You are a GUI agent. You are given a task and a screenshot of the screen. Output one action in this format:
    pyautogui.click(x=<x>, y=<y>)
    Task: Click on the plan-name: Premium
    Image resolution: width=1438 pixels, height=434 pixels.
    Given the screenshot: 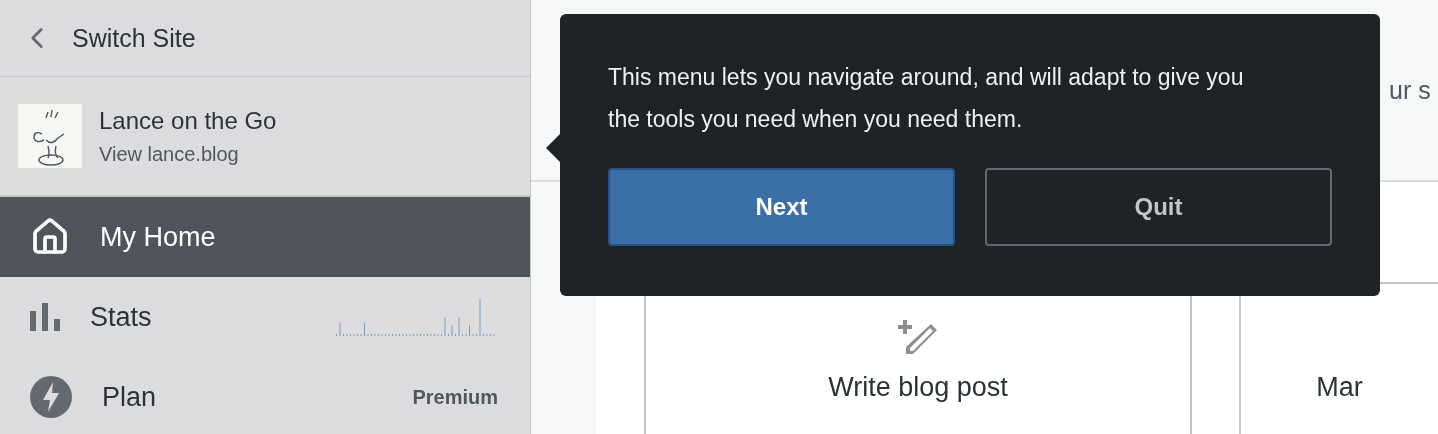 What is the action you would take?
    pyautogui.click(x=455, y=397)
    